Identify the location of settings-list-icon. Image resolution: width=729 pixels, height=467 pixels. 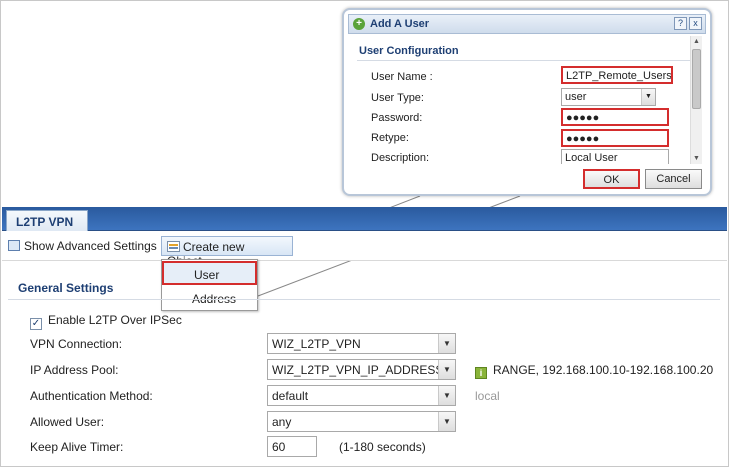
(14, 245).